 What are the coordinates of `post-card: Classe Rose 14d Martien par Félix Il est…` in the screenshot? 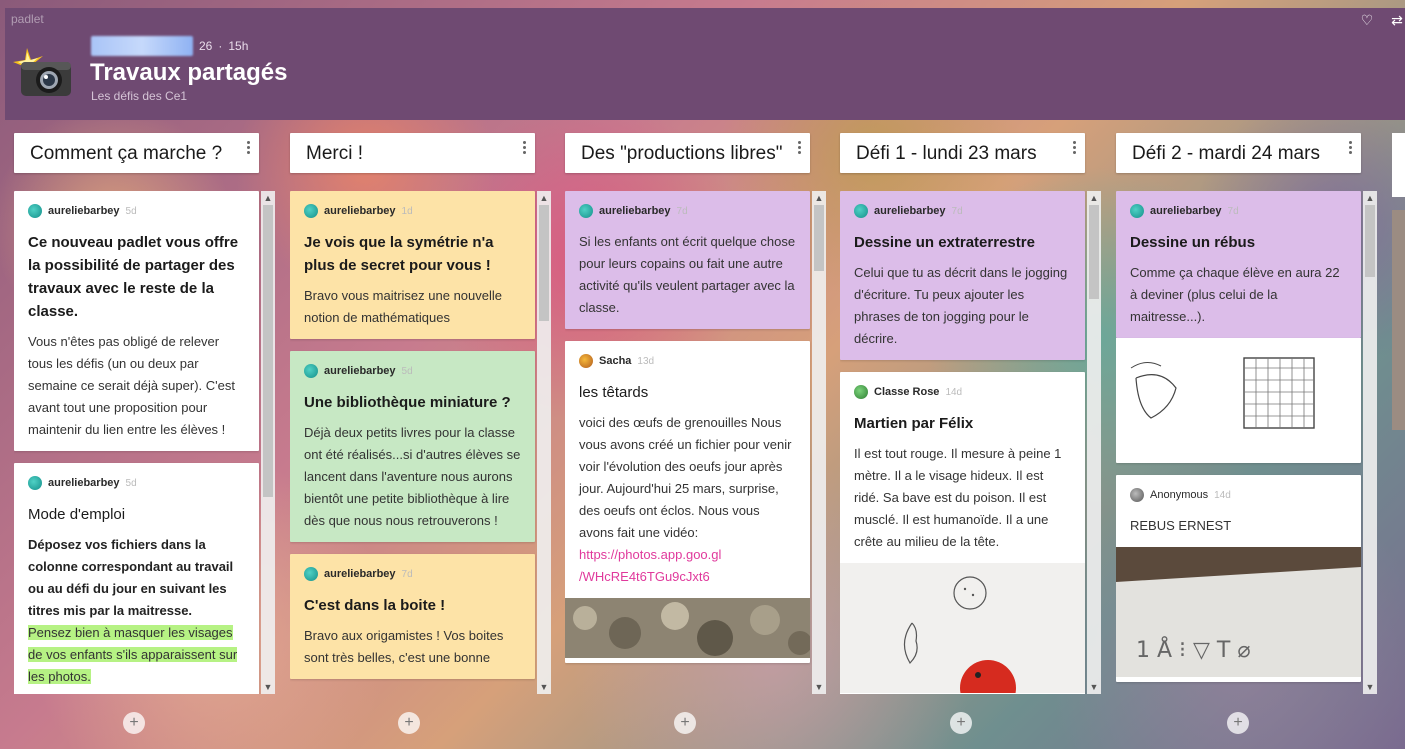 It's located at (962, 533).